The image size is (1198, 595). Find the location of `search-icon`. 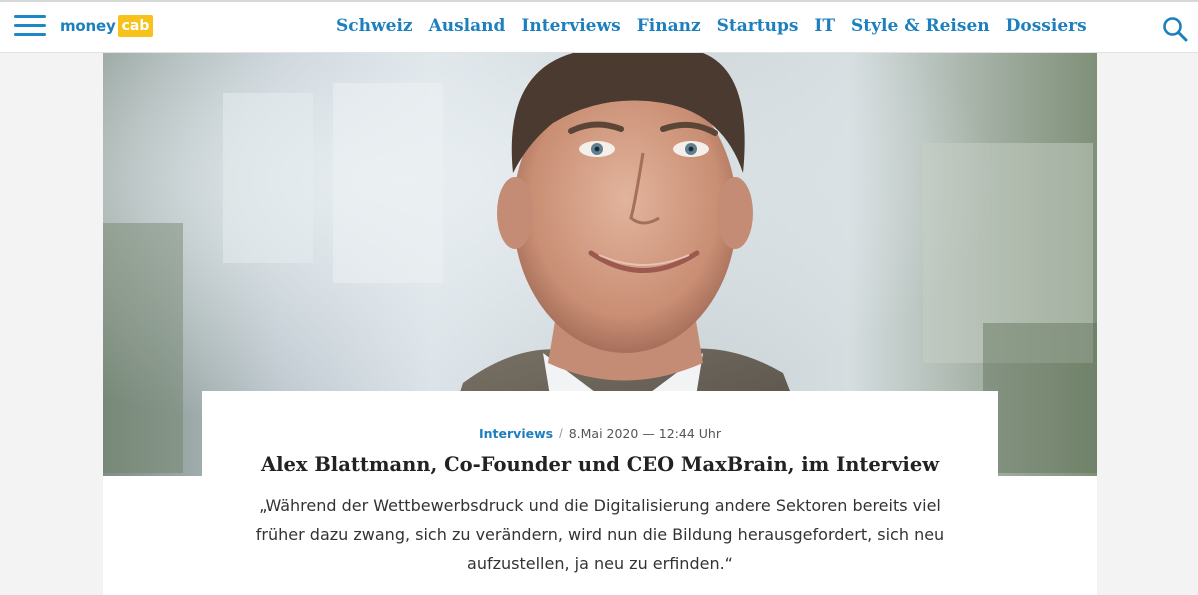

search-icon is located at coordinates (1175, 29).